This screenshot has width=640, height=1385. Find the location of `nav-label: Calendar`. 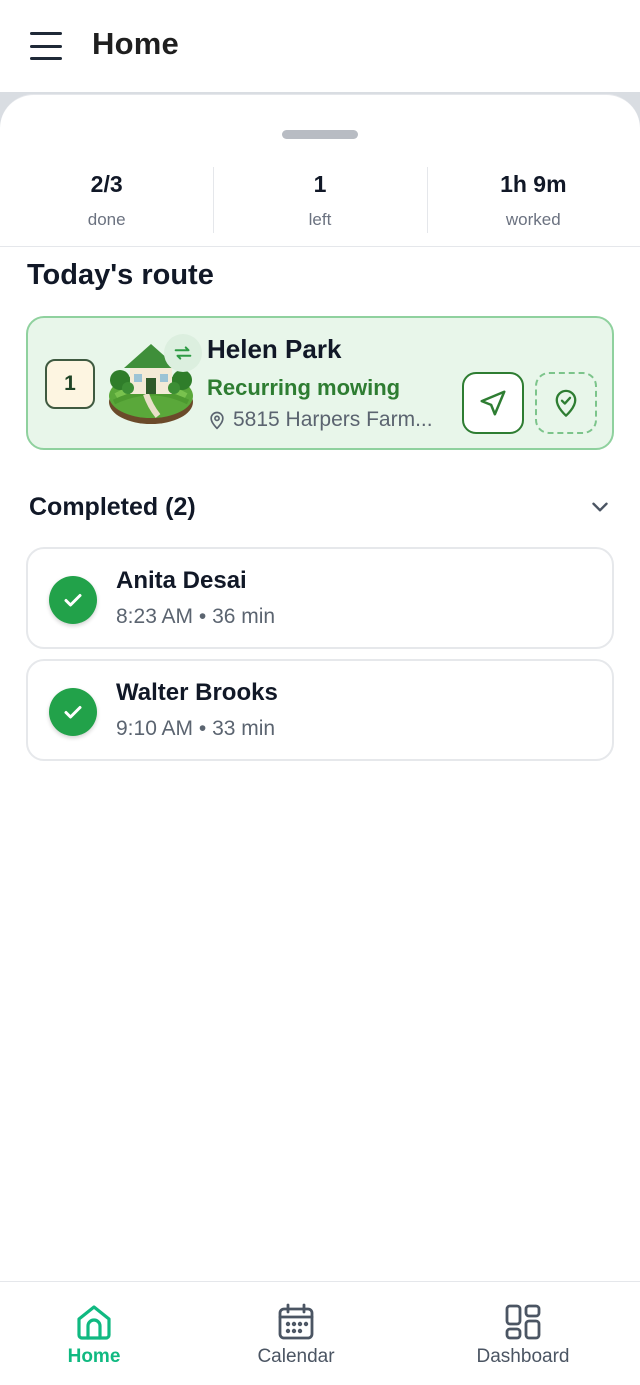

nav-label: Calendar is located at coordinates (296, 1356).